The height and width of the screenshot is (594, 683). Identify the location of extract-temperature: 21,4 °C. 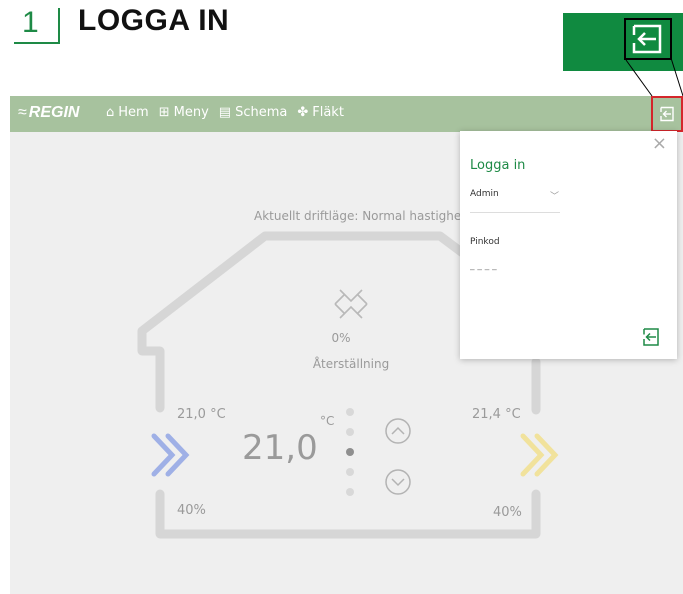
(496, 414).